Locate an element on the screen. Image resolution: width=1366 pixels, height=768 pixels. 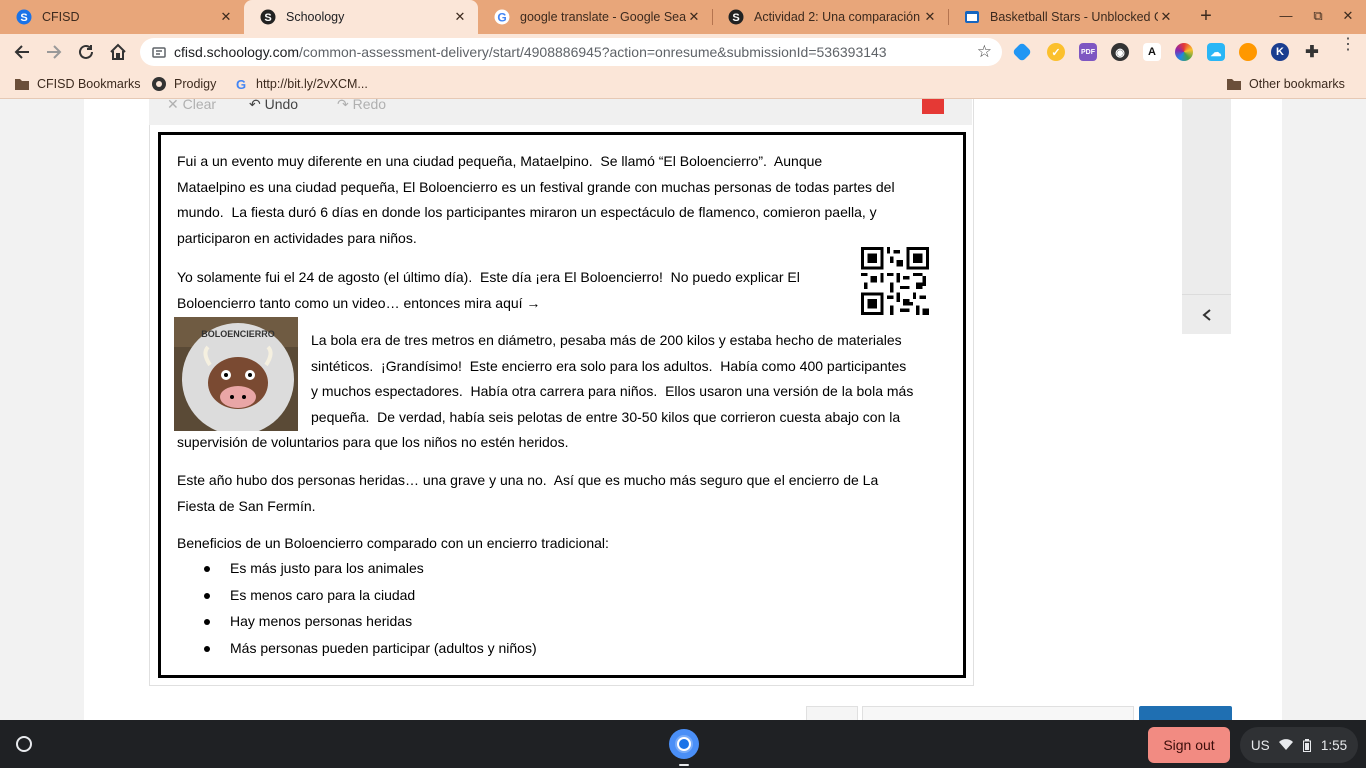
bookmark-label: Prodigy is located at coordinates (195, 84).